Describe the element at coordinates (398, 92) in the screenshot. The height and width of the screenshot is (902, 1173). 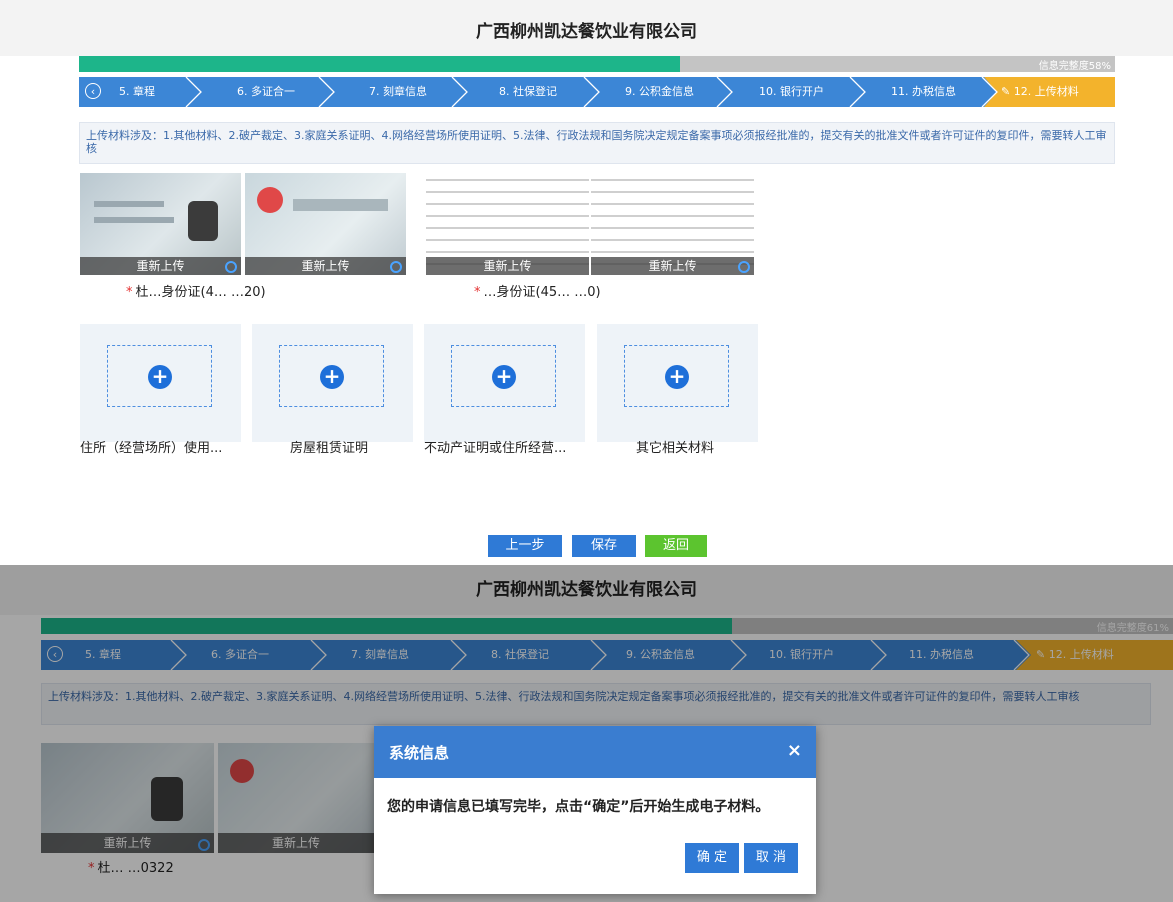
I see `step-seal-info: 7. 刻章信息` at that location.